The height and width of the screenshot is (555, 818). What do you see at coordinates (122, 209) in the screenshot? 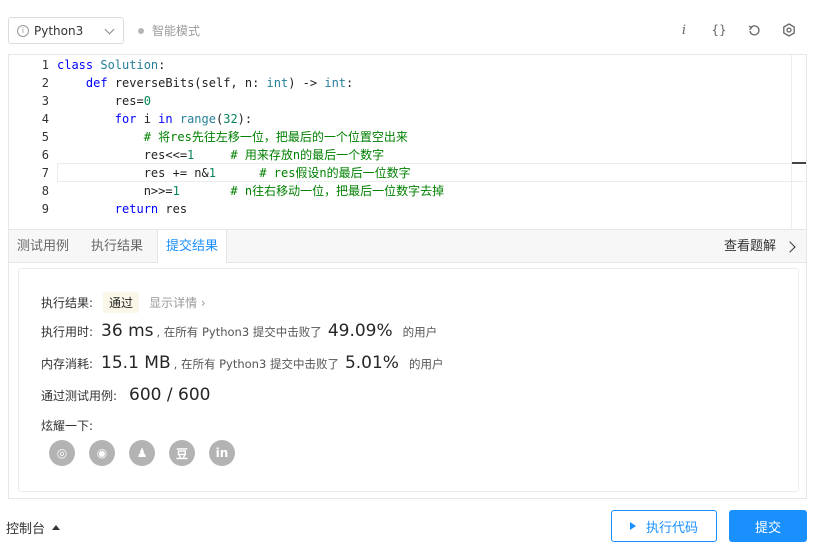
I see `code-line: return res` at bounding box center [122, 209].